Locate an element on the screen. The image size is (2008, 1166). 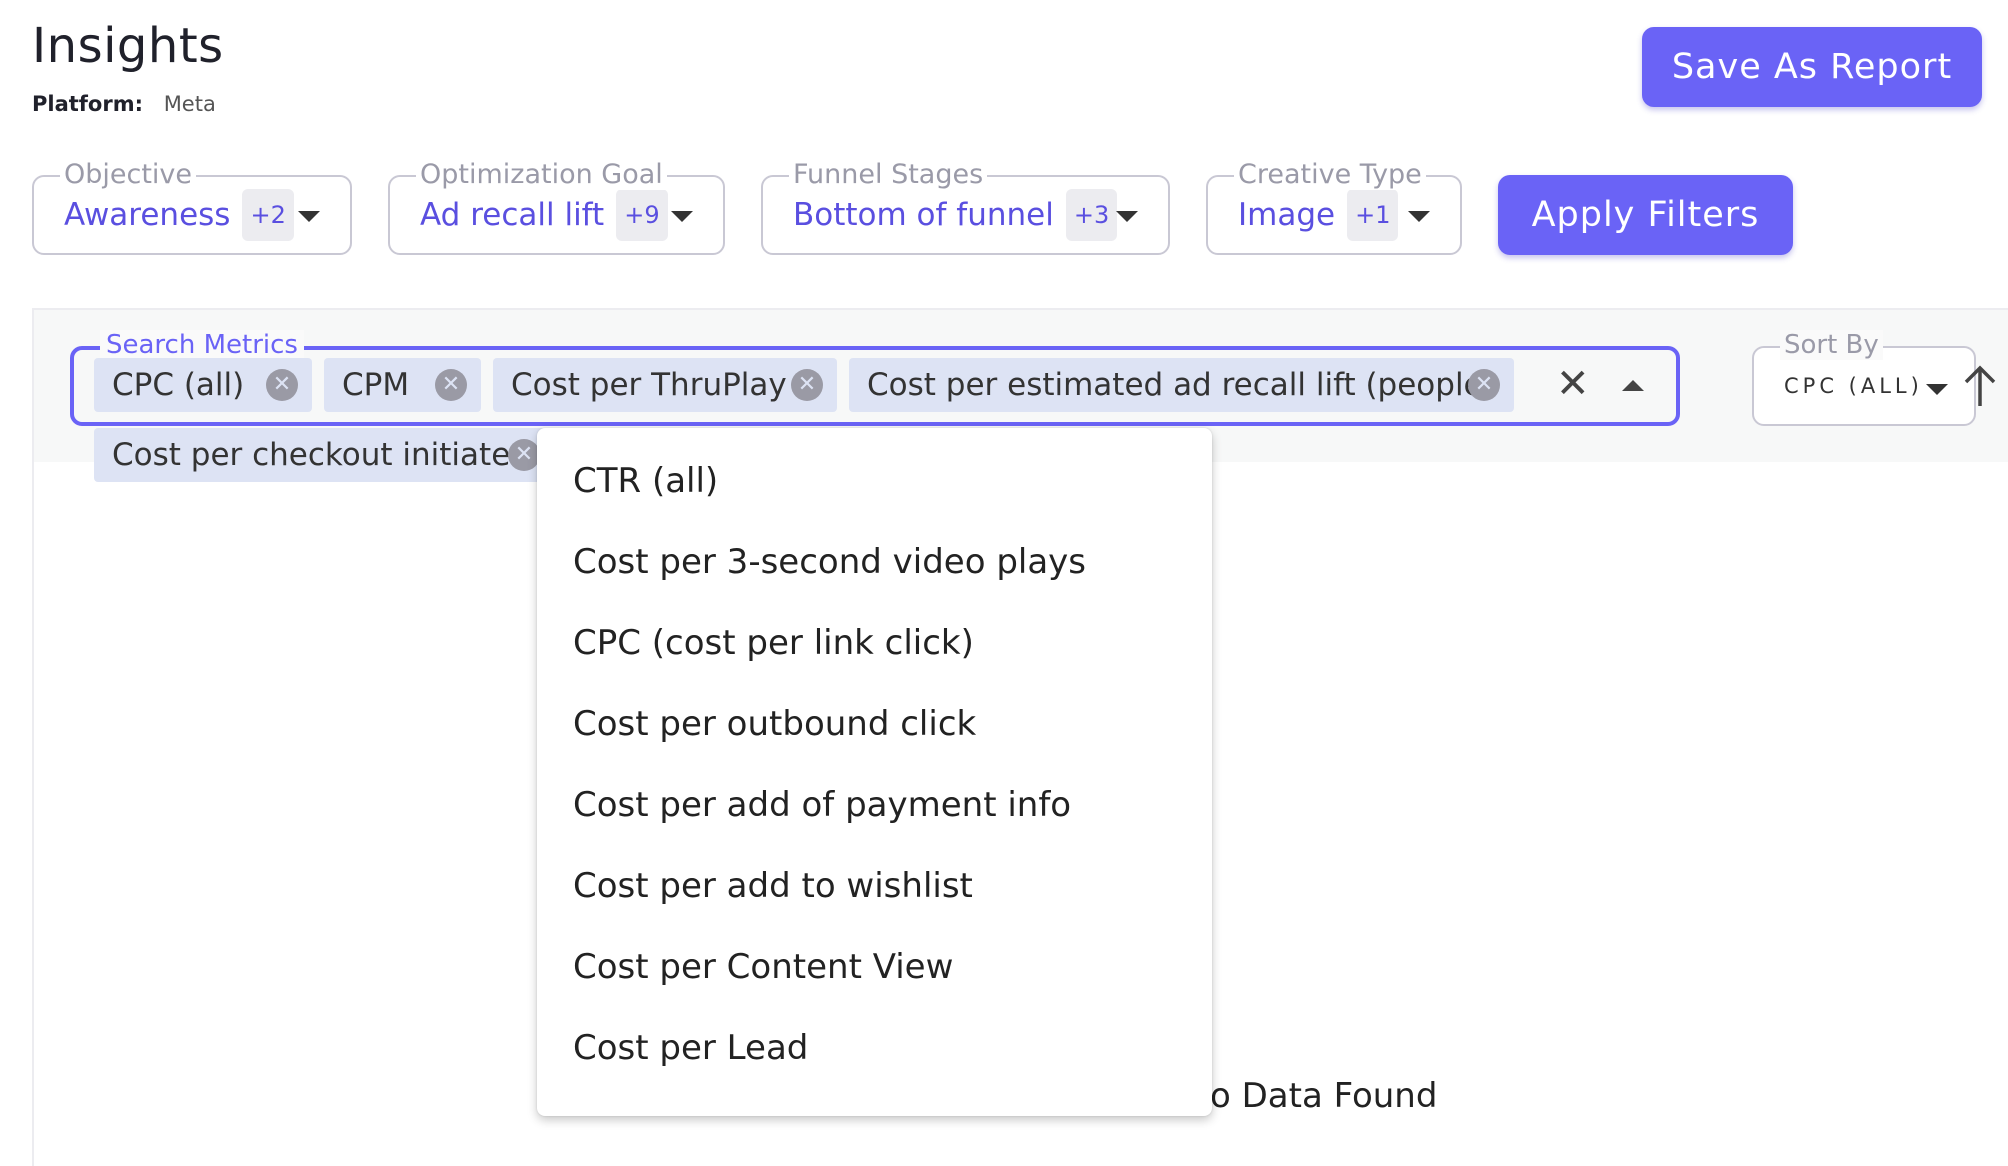
objective-filter-value: Awareness is located at coordinates (147, 215).